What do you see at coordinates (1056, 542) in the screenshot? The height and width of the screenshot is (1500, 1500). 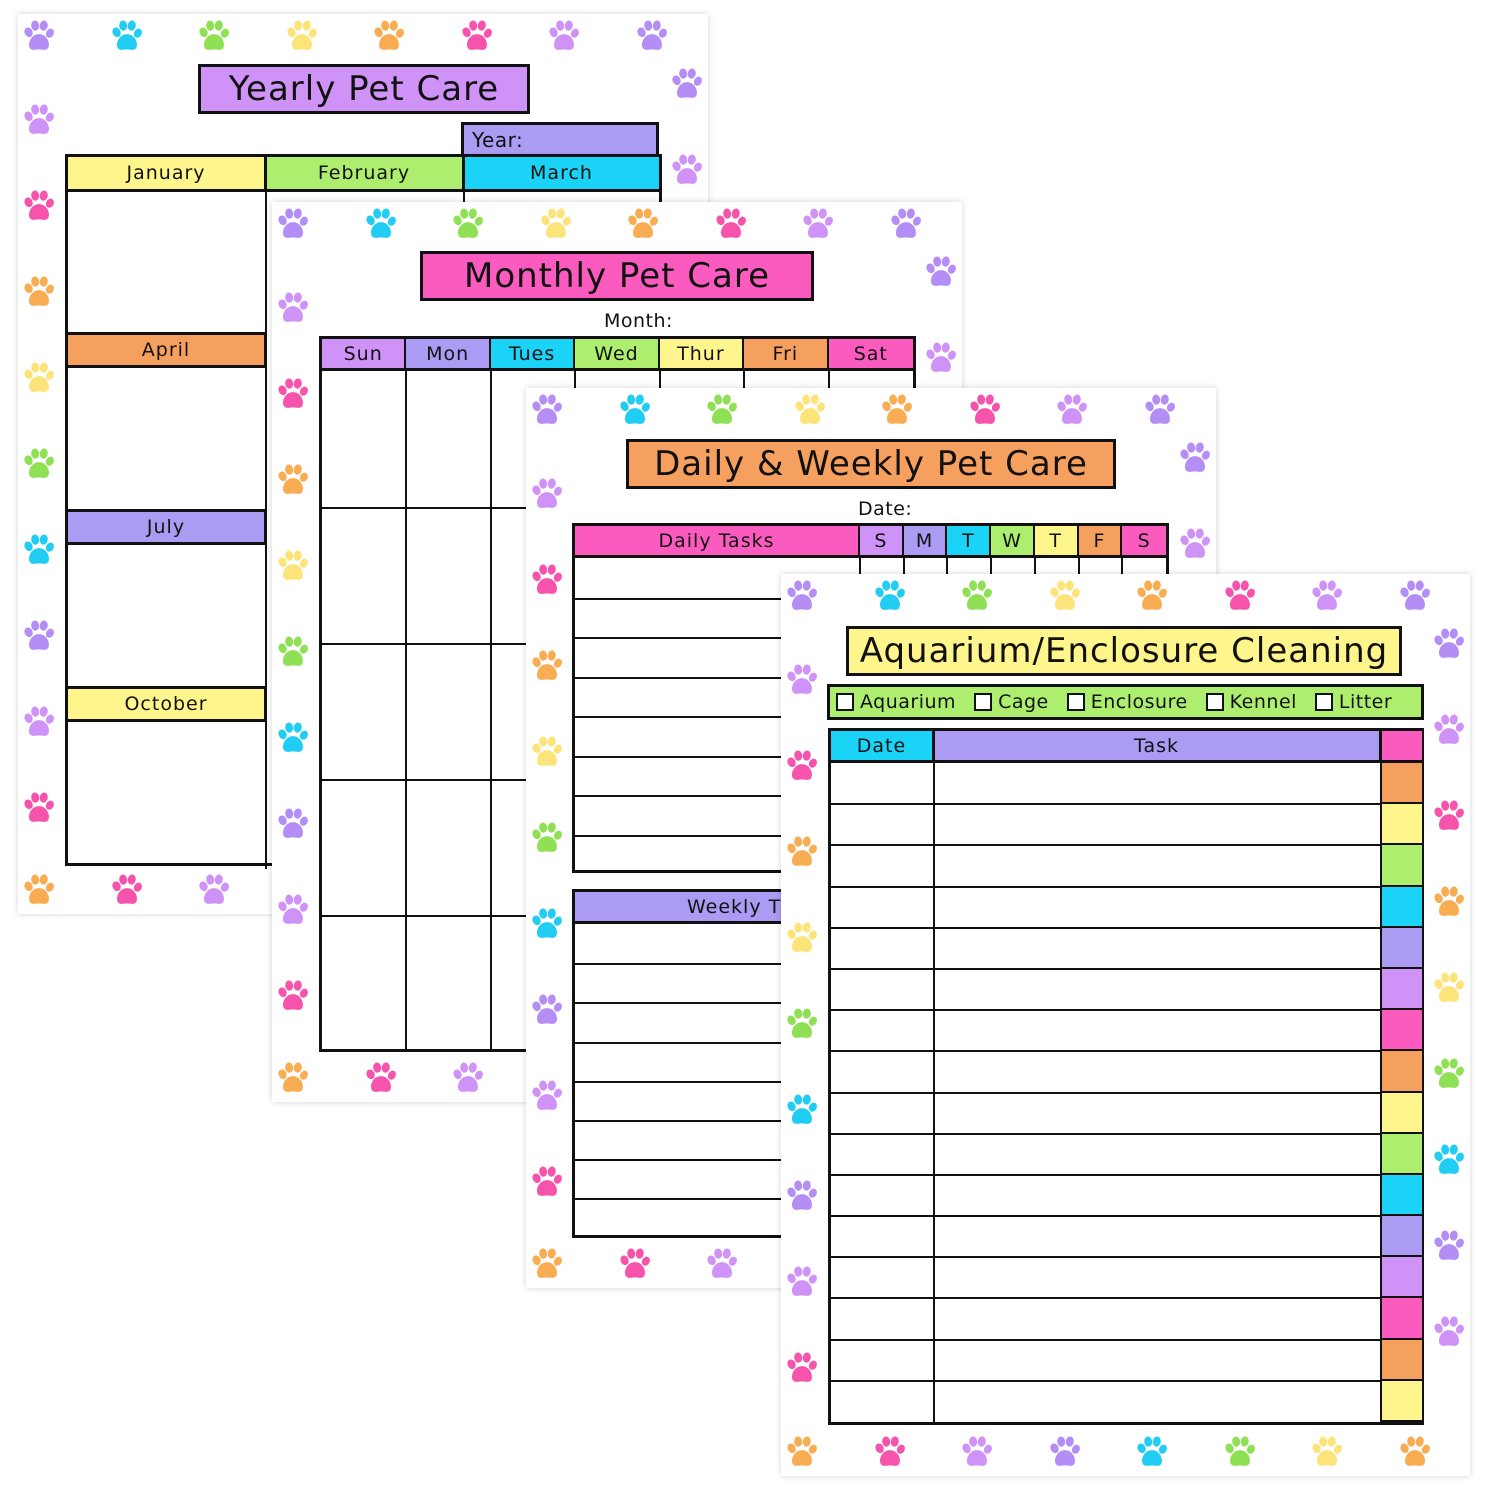 I see `day-letter-header: T` at bounding box center [1056, 542].